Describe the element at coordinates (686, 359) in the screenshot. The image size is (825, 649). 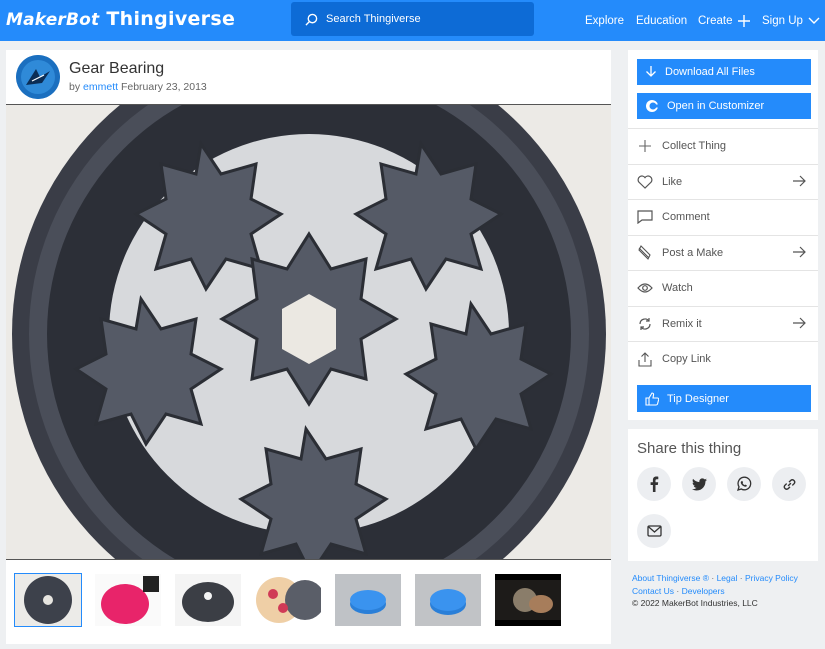
I see `copy-link-label: Copy Link` at that location.